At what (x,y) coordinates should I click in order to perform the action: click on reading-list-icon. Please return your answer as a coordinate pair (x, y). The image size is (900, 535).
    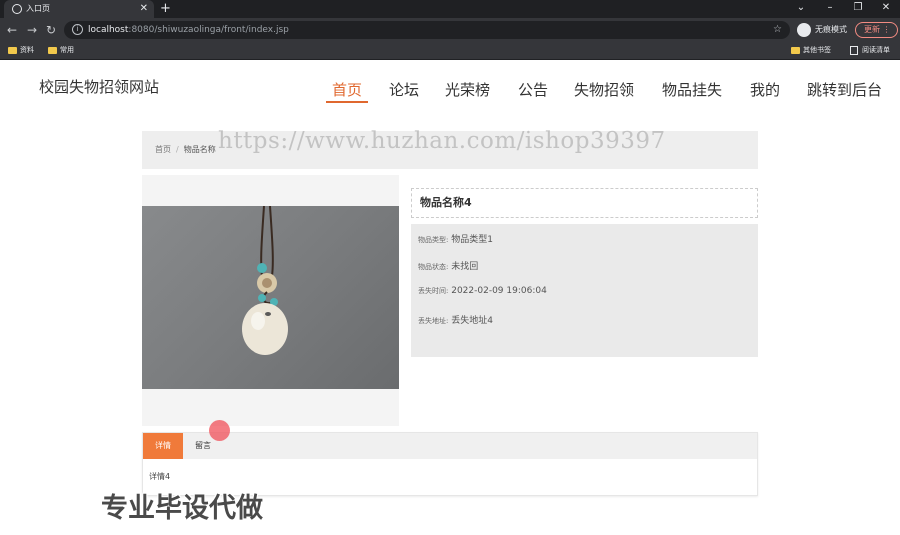
    Looking at the image, I should click on (854, 50).